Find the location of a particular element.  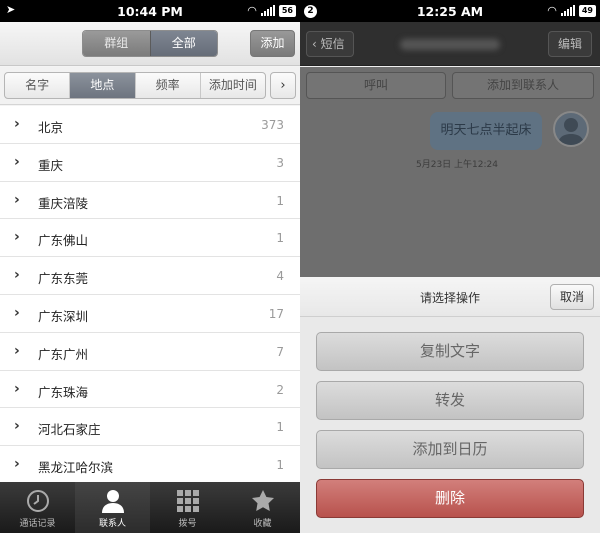

contact-count: 2 is located at coordinates (280, 389).